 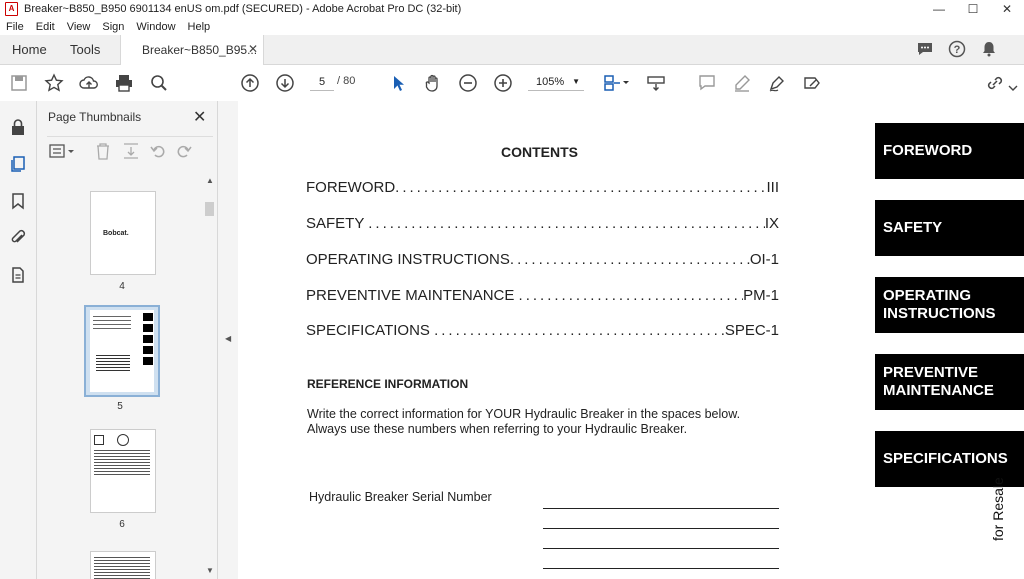 I want to click on hand-tool-icon, so click(x=433, y=83).